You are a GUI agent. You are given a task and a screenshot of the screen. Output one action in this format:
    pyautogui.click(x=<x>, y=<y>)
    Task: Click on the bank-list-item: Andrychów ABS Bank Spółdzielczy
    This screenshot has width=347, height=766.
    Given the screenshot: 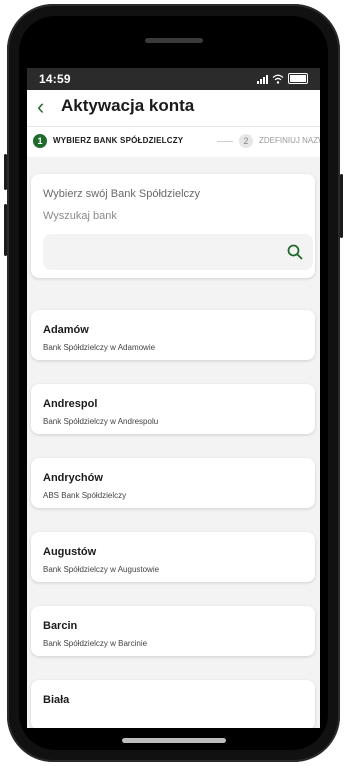 What is the action you would take?
    pyautogui.click(x=173, y=483)
    